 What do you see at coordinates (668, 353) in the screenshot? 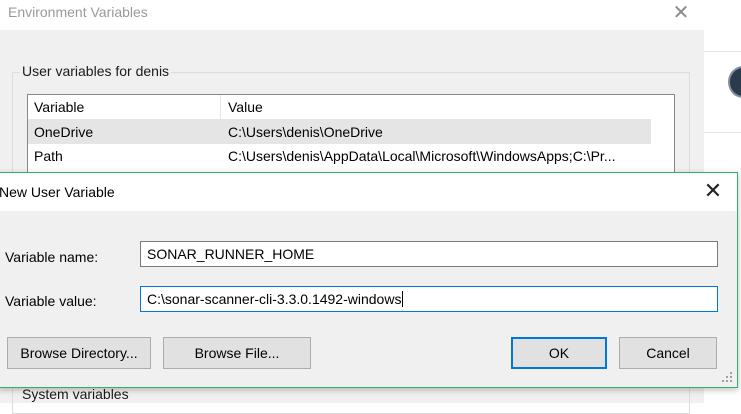
I see `cancel-button: Cancel` at bounding box center [668, 353].